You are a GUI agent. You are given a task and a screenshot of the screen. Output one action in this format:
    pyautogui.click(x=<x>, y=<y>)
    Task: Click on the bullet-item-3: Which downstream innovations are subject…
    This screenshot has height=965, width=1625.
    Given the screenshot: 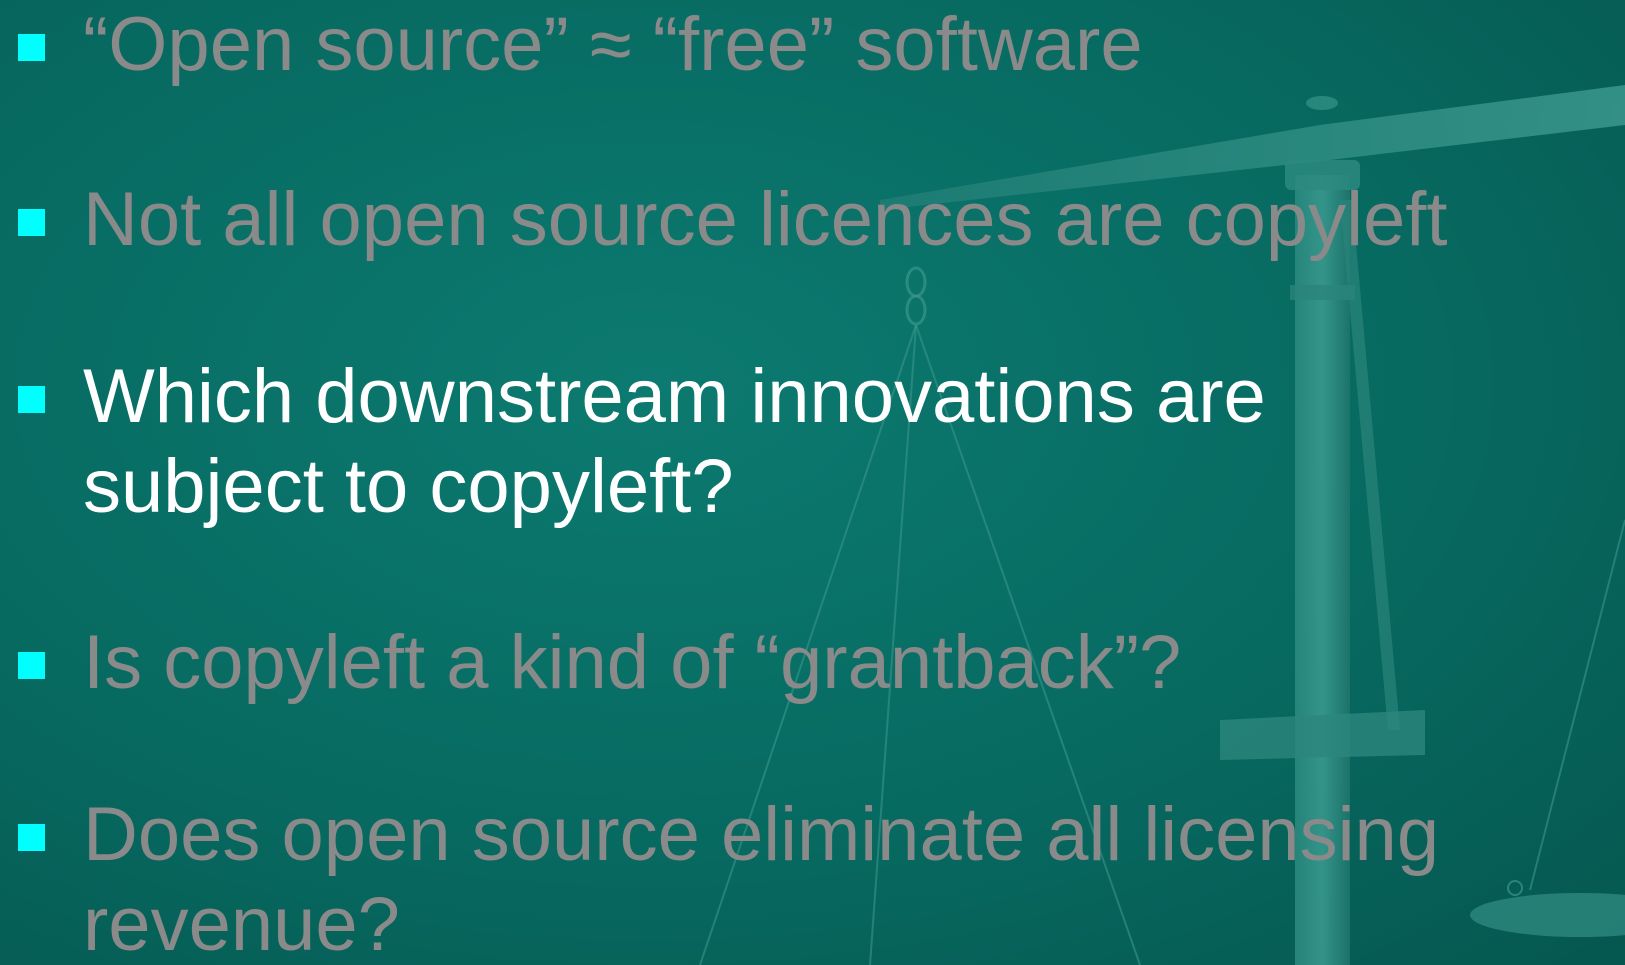 What is the action you would take?
    pyautogui.click(x=642, y=442)
    